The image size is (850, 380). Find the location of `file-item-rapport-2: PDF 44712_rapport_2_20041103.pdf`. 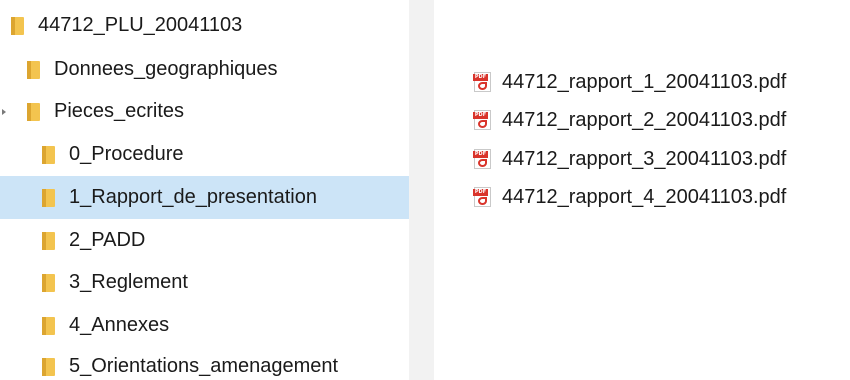

file-item-rapport-2: PDF 44712_rapport_2_20041103.pdf is located at coordinates (630, 120).